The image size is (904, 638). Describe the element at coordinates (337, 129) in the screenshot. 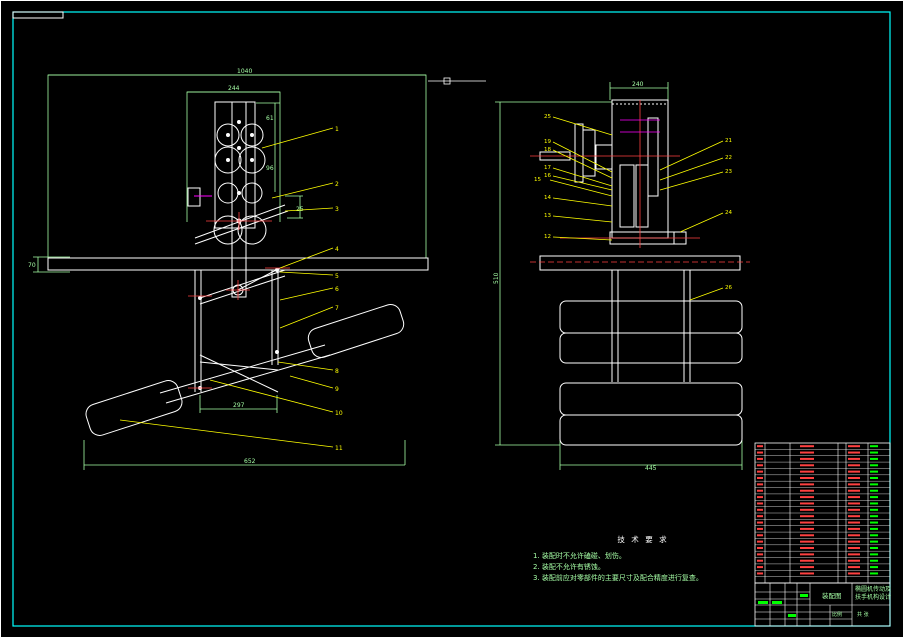

I see `balloon-1: 1` at that location.